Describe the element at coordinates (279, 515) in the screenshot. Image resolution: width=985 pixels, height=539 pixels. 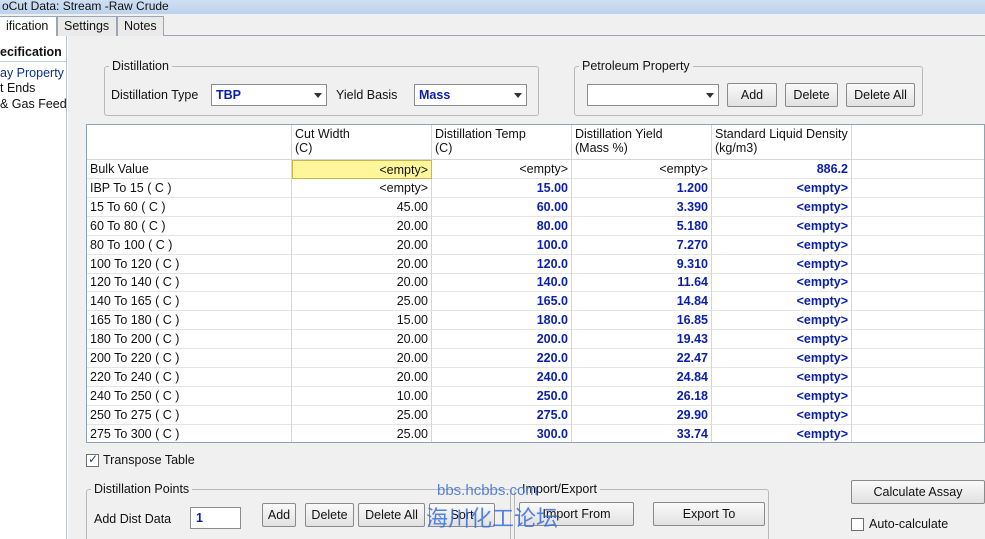
I see `dist-add-button: Add` at that location.